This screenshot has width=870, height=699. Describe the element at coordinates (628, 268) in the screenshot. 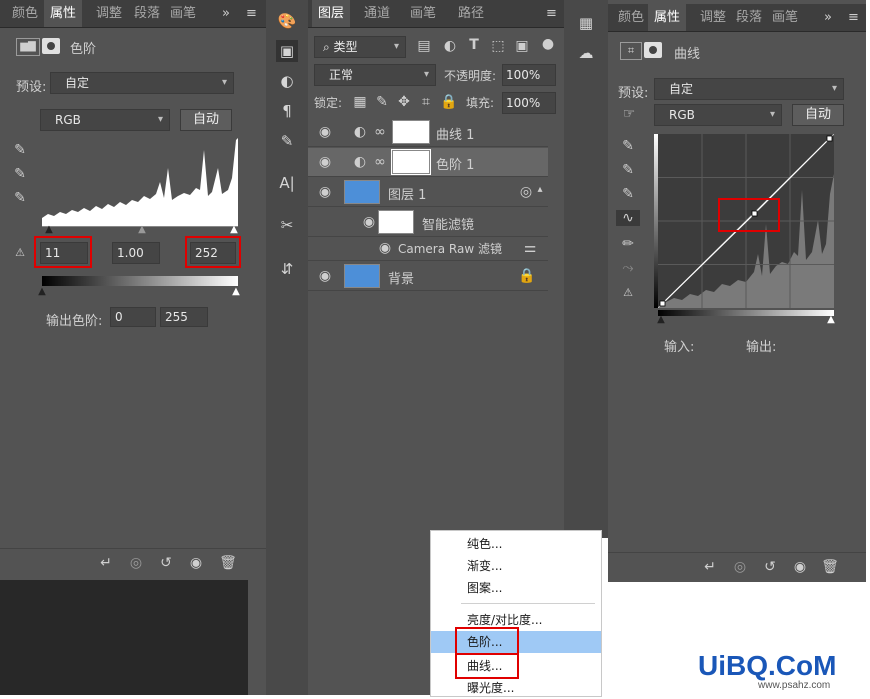

I see `smooth-curve-icon: ⤳` at that location.